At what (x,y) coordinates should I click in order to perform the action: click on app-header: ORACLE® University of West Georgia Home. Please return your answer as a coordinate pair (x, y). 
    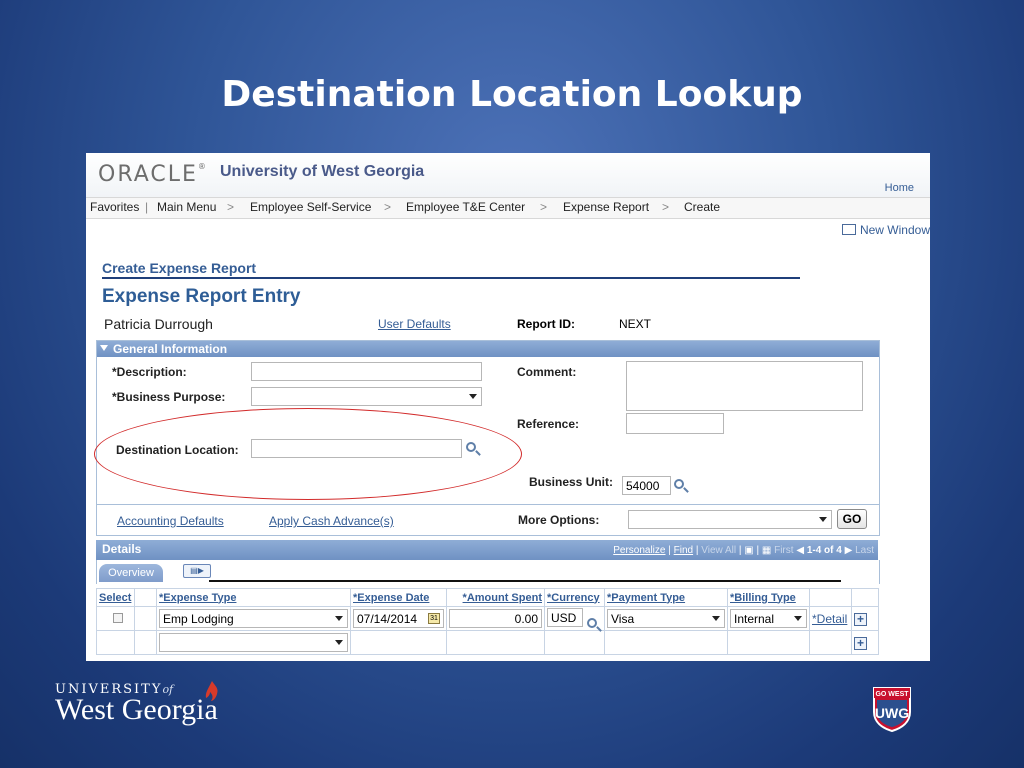
    Looking at the image, I should click on (508, 175).